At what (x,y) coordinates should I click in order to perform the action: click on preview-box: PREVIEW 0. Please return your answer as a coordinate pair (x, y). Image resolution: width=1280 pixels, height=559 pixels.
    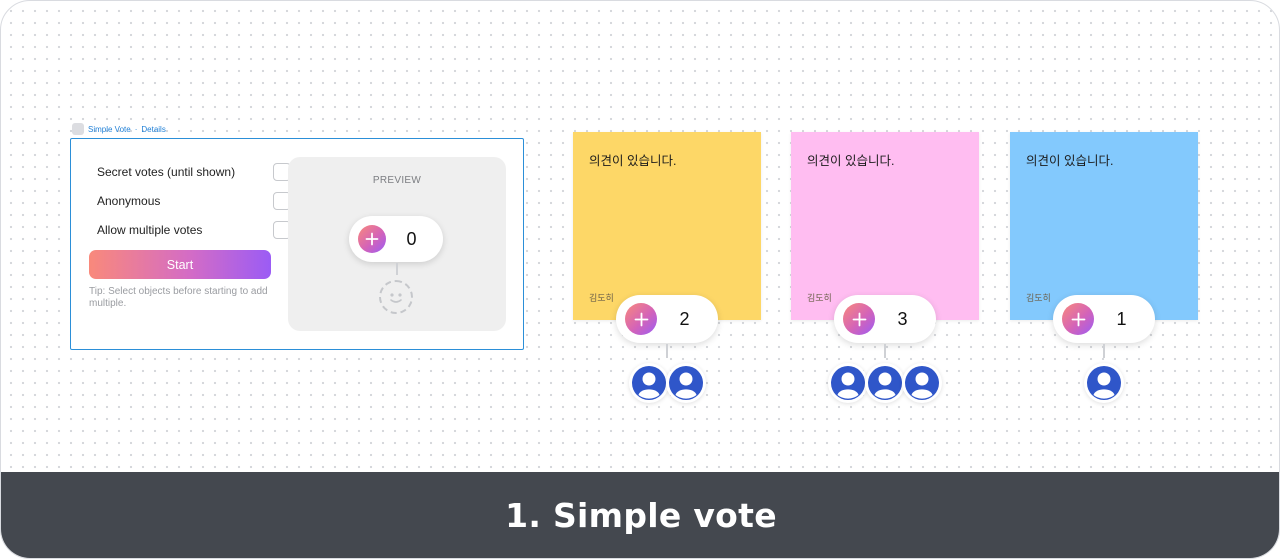
    Looking at the image, I should click on (397, 244).